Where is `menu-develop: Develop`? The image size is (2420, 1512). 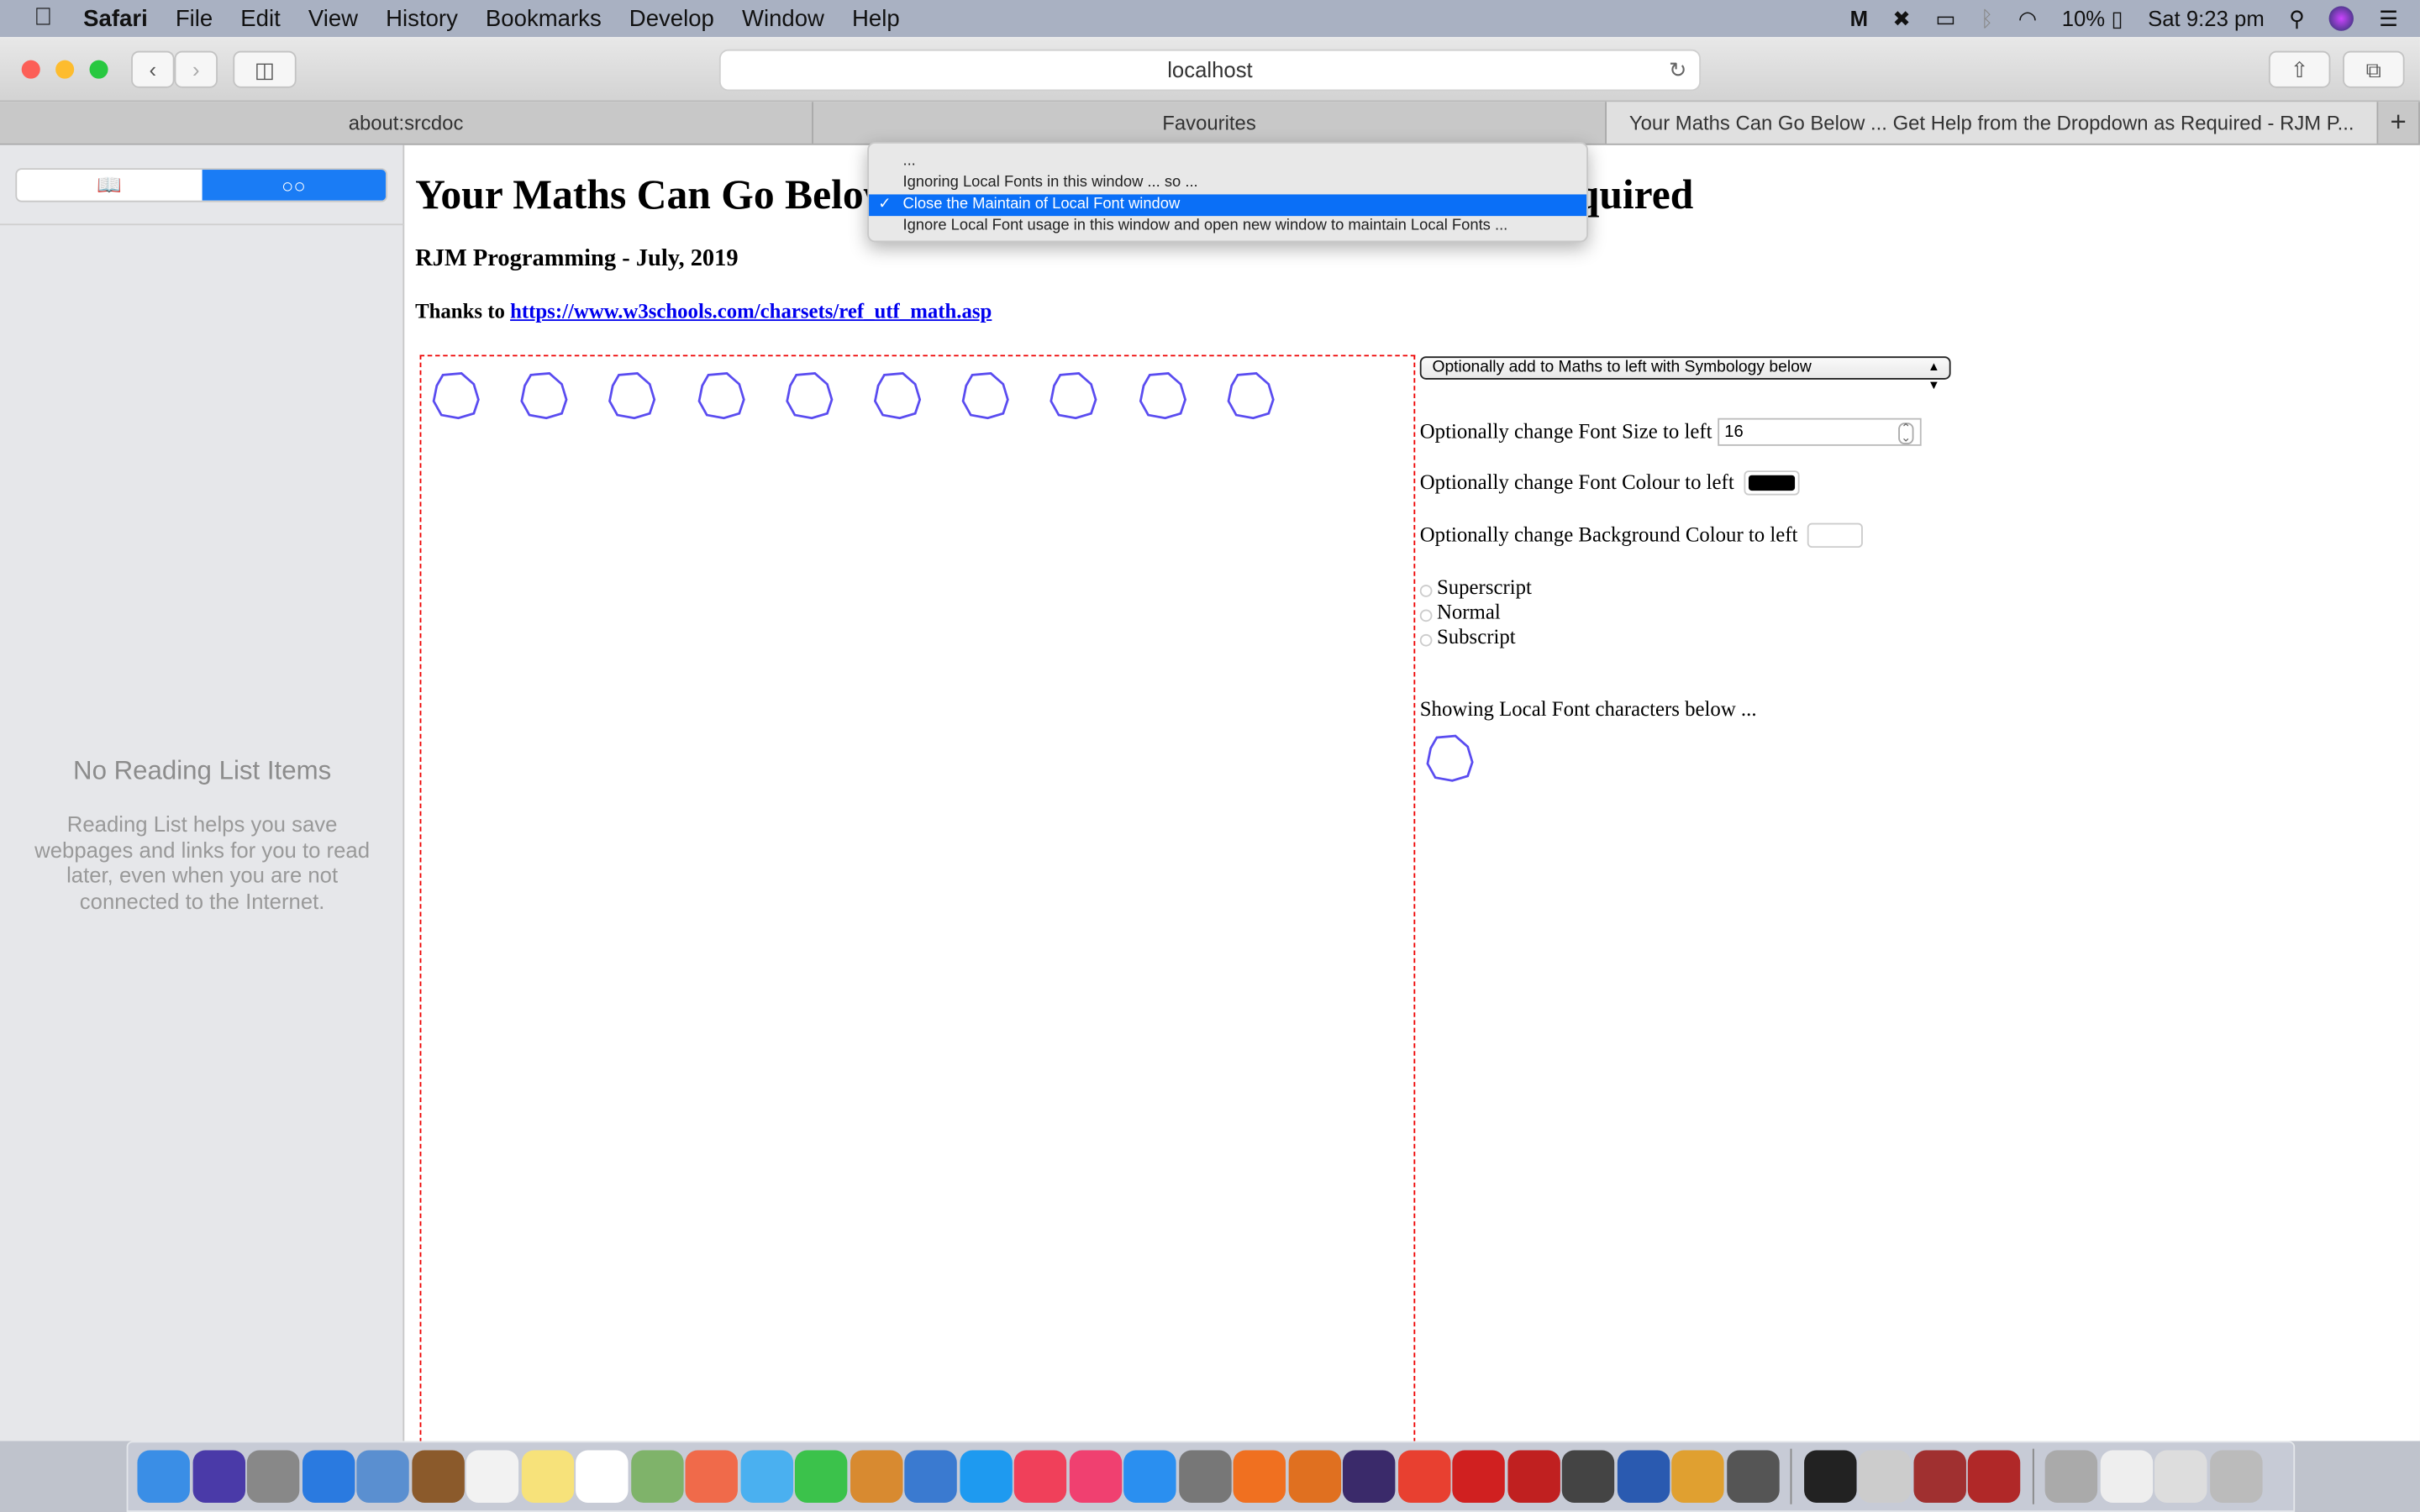 menu-develop: Develop is located at coordinates (672, 18).